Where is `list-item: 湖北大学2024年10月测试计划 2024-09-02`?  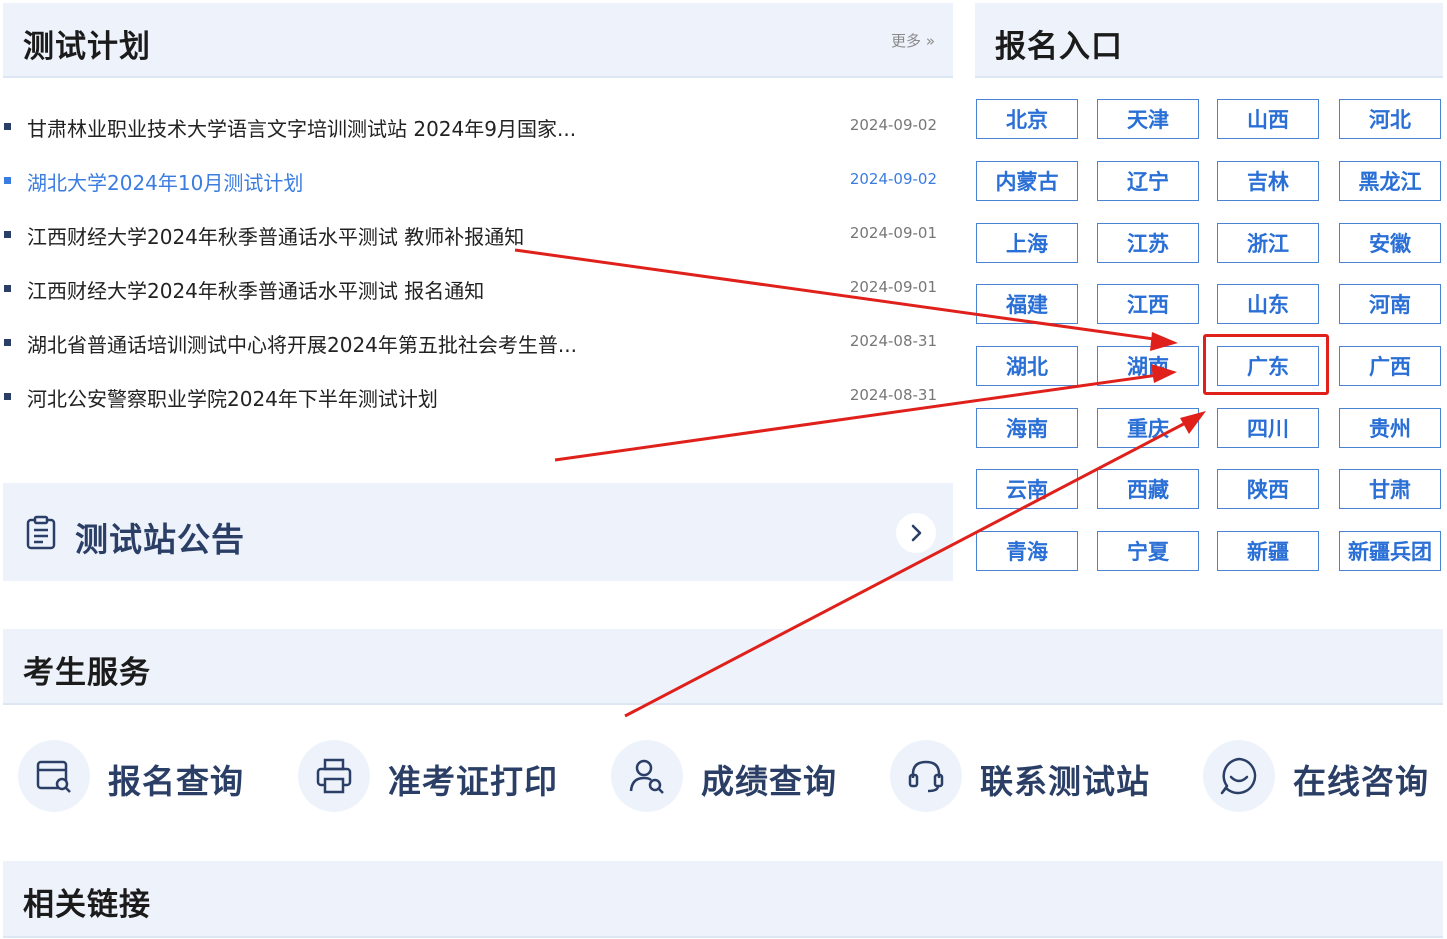
list-item: 湖北大学2024年10月测试计划 2024-09-02 is located at coordinates (475, 182).